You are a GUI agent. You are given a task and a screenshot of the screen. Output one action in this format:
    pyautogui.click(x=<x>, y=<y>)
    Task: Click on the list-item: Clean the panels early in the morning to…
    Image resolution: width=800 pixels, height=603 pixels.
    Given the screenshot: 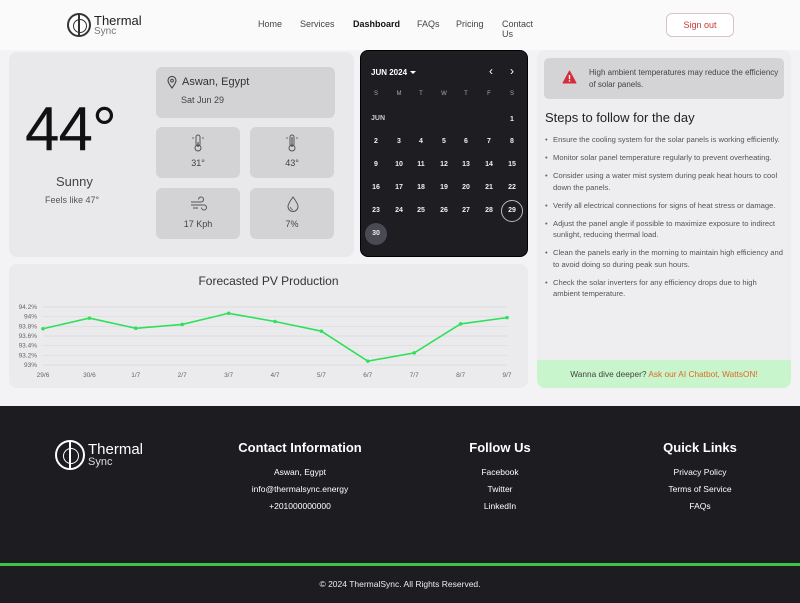 What is the action you would take?
    pyautogui.click(x=665, y=258)
    